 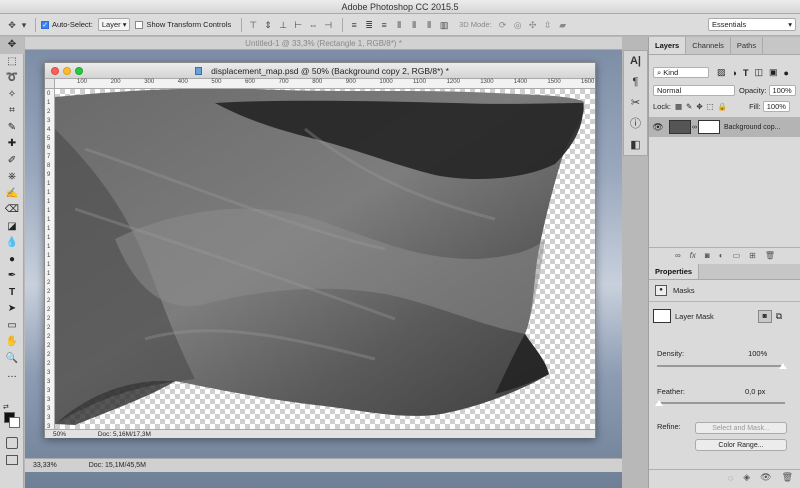 I want to click on close-window-button, so click(x=55, y=71).